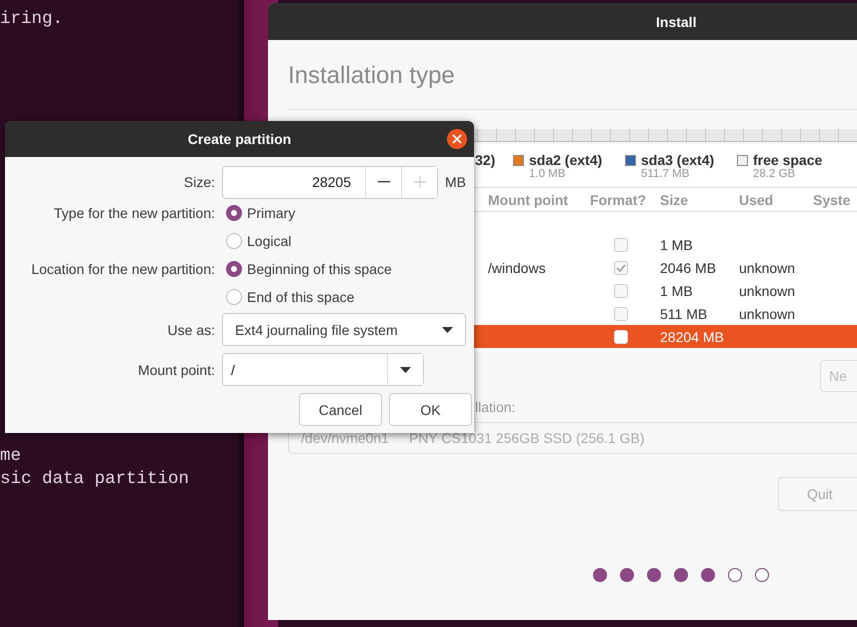  What do you see at coordinates (787, 160) in the screenshot?
I see `legend-label: free space` at bounding box center [787, 160].